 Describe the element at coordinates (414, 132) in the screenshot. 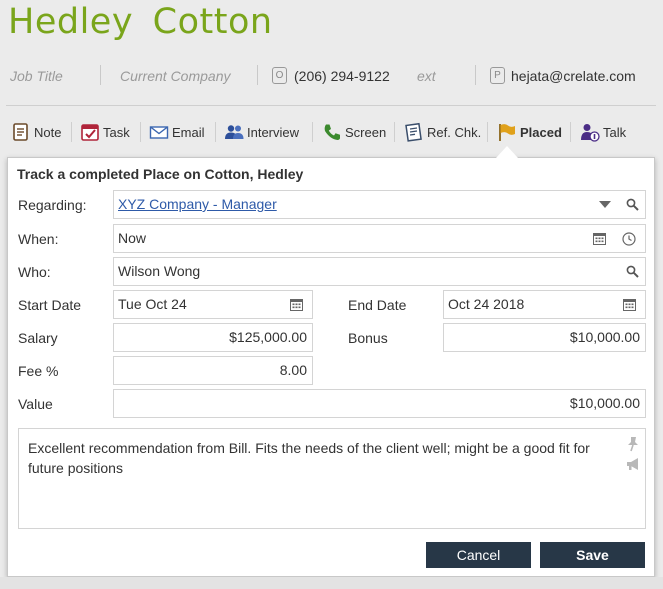

I see `reference-check-icon` at that location.